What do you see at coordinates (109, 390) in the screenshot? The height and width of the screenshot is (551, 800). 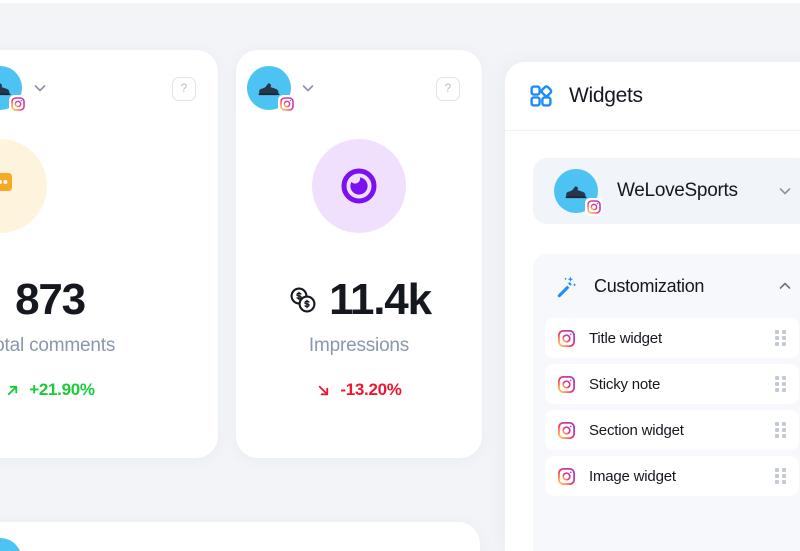 I see `metric-trend: +21.90%` at bounding box center [109, 390].